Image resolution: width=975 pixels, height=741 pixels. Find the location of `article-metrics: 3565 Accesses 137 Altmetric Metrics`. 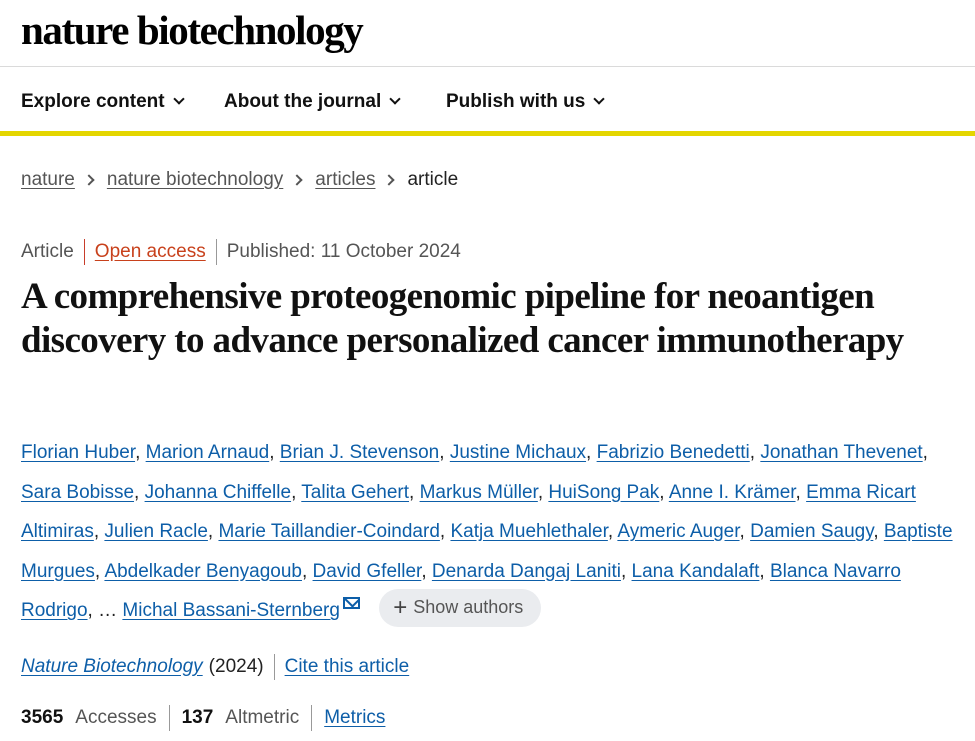

article-metrics: 3565 Accesses 137 Altmetric Metrics is located at coordinates (203, 718).